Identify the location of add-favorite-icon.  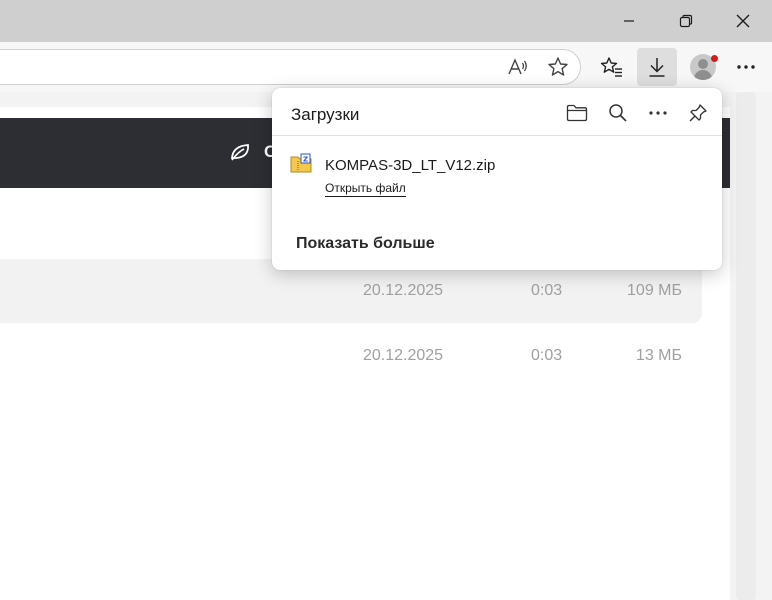
(558, 66).